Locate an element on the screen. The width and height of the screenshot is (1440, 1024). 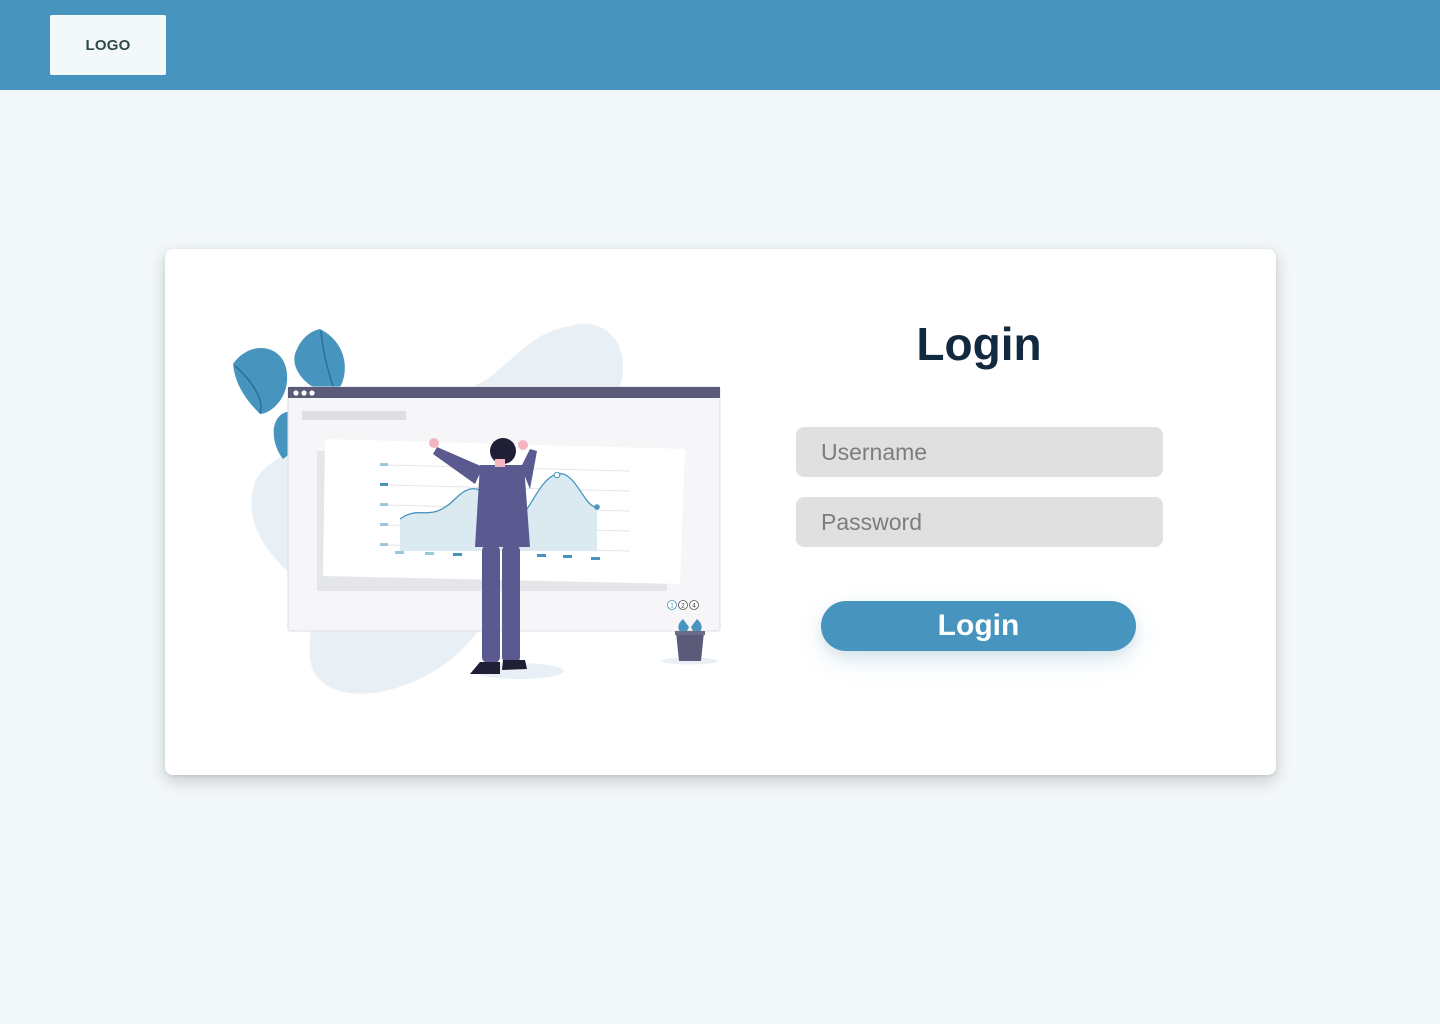
password-input is located at coordinates (979, 522).